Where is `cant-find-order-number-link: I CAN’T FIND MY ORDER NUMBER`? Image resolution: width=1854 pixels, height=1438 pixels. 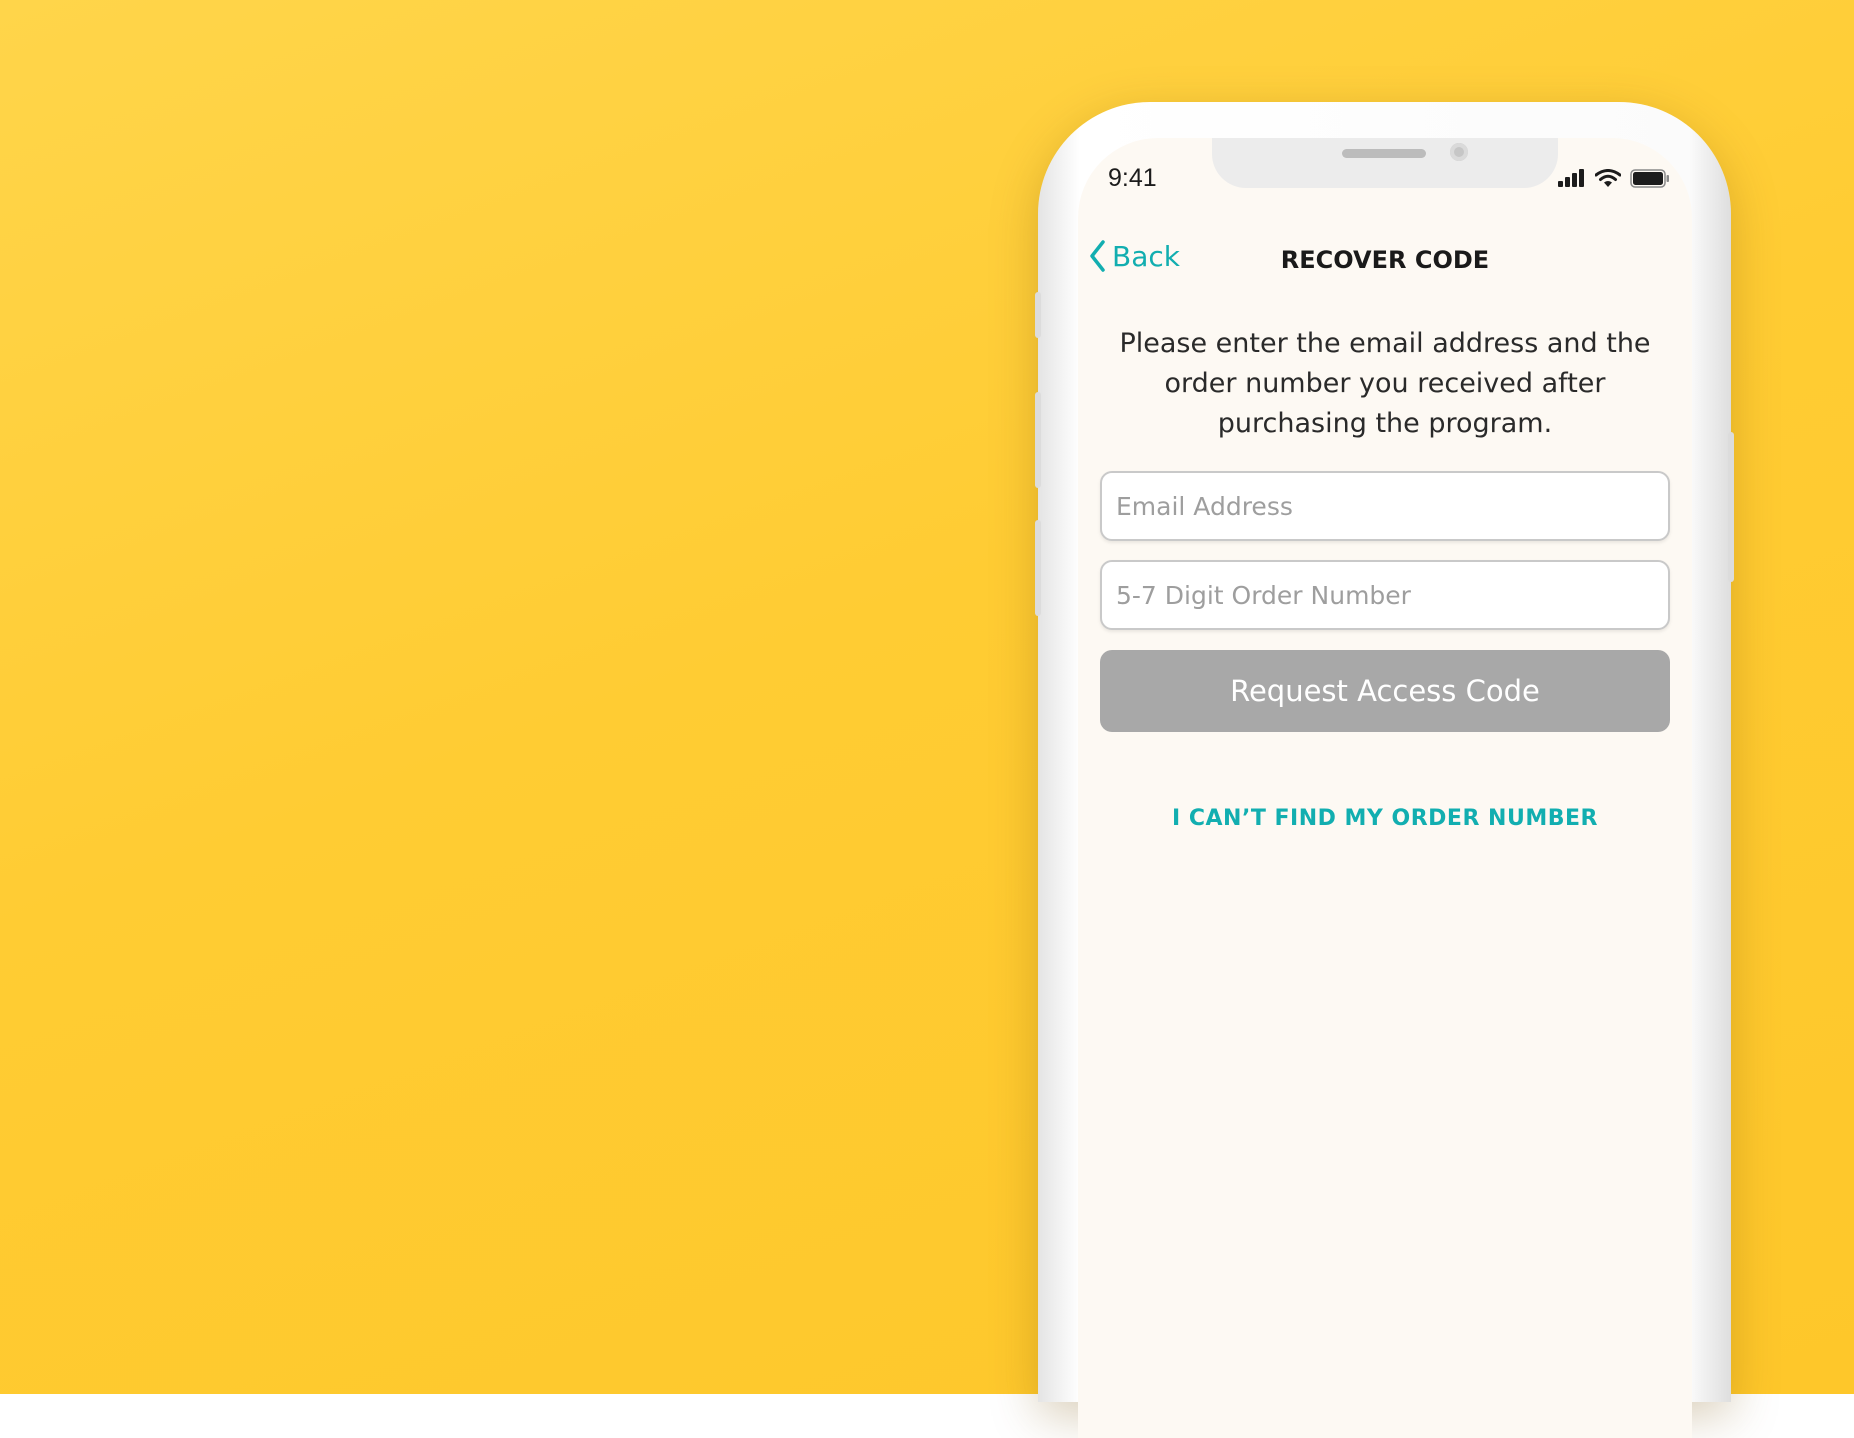 cant-find-order-number-link: I CAN’T FIND MY ORDER NUMBER is located at coordinates (1385, 818).